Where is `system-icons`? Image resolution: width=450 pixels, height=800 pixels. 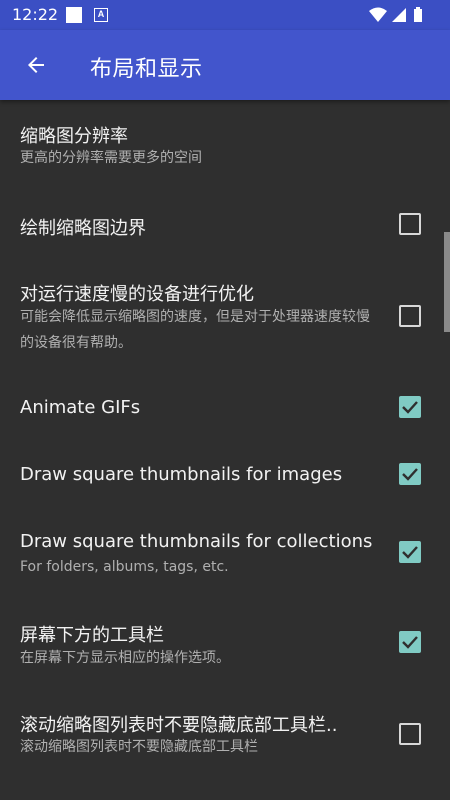 system-icons is located at coordinates (395, 14).